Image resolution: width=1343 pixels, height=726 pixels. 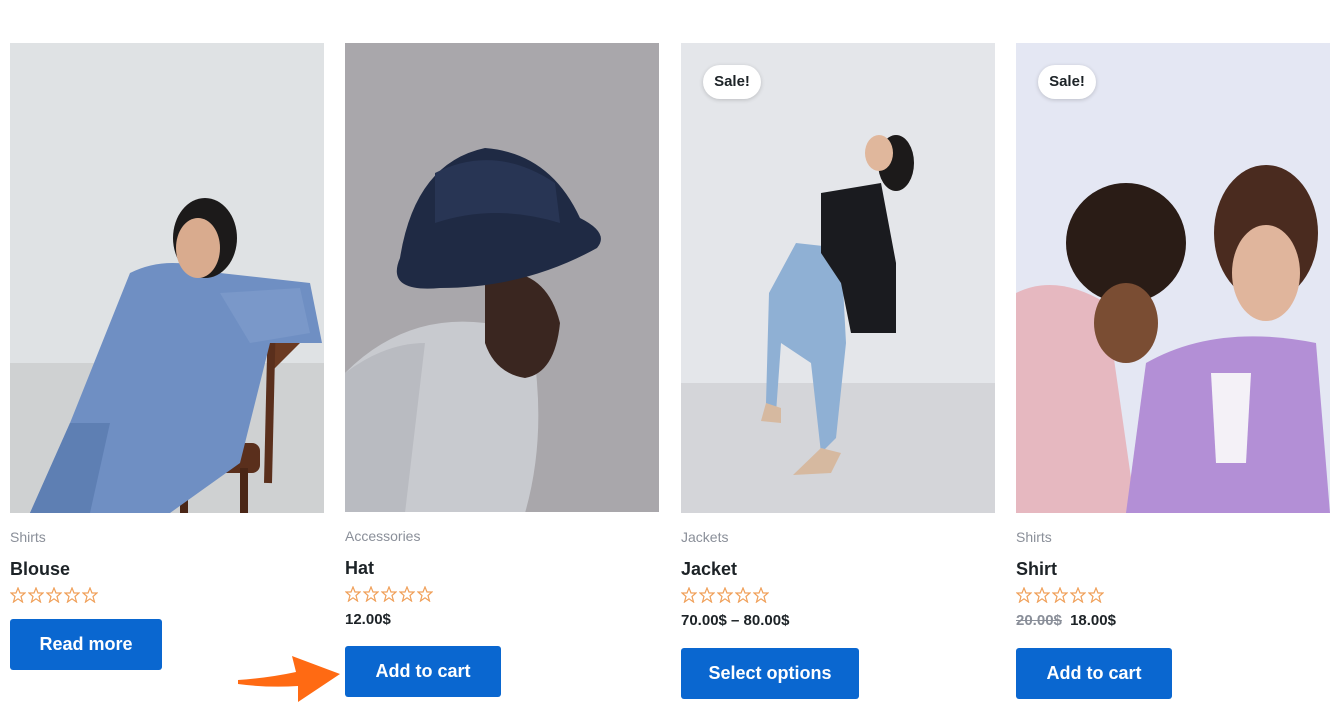 What do you see at coordinates (167, 569) in the screenshot?
I see `product-title: Blouse` at bounding box center [167, 569].